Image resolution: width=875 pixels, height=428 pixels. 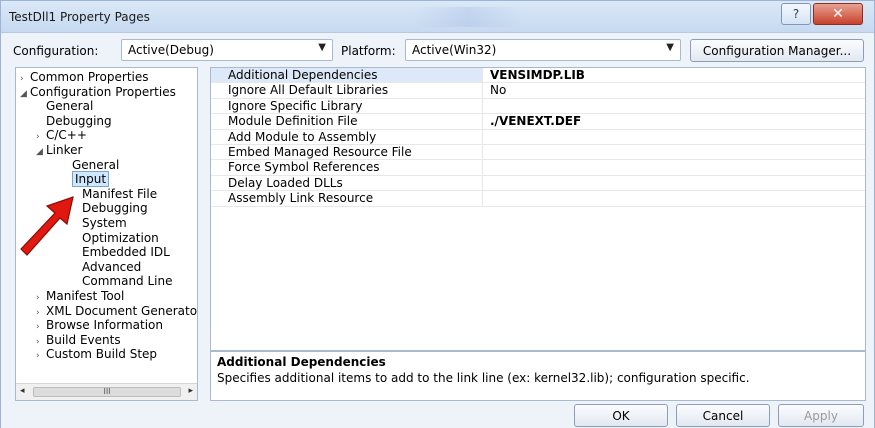 What do you see at coordinates (66, 135) in the screenshot?
I see `tree-item-label: C/C++` at bounding box center [66, 135].